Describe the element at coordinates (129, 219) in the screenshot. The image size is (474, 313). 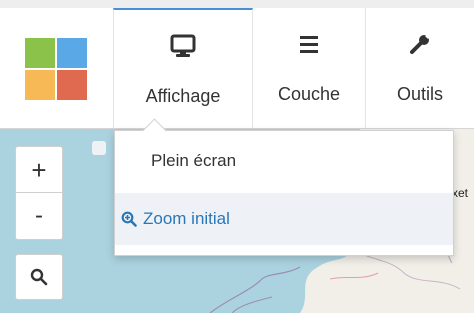
I see `zoom-in-icon` at that location.